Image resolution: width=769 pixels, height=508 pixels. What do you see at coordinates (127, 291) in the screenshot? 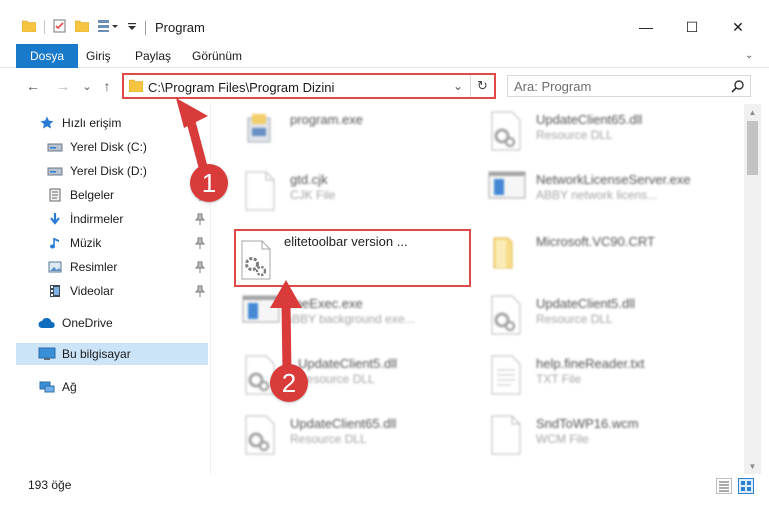
I see `sidebar-item-videos: Videolar` at bounding box center [127, 291].